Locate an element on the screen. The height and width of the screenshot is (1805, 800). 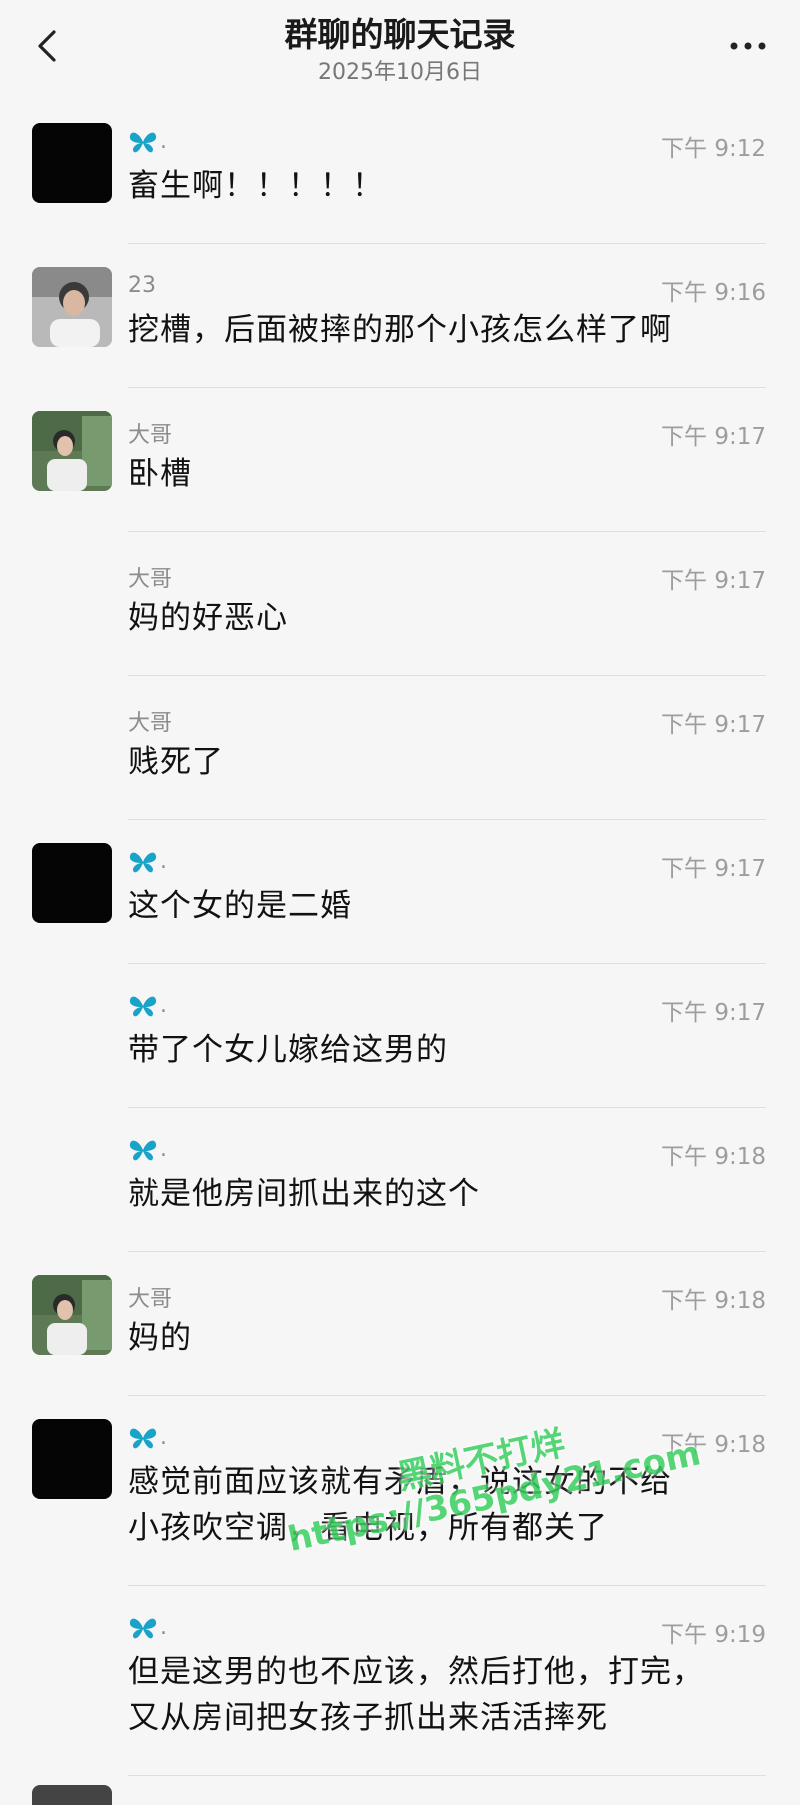
message-text: 挖槽，后面被摔的那个小孩怎么样了啊 is located at coordinates (449, 330).